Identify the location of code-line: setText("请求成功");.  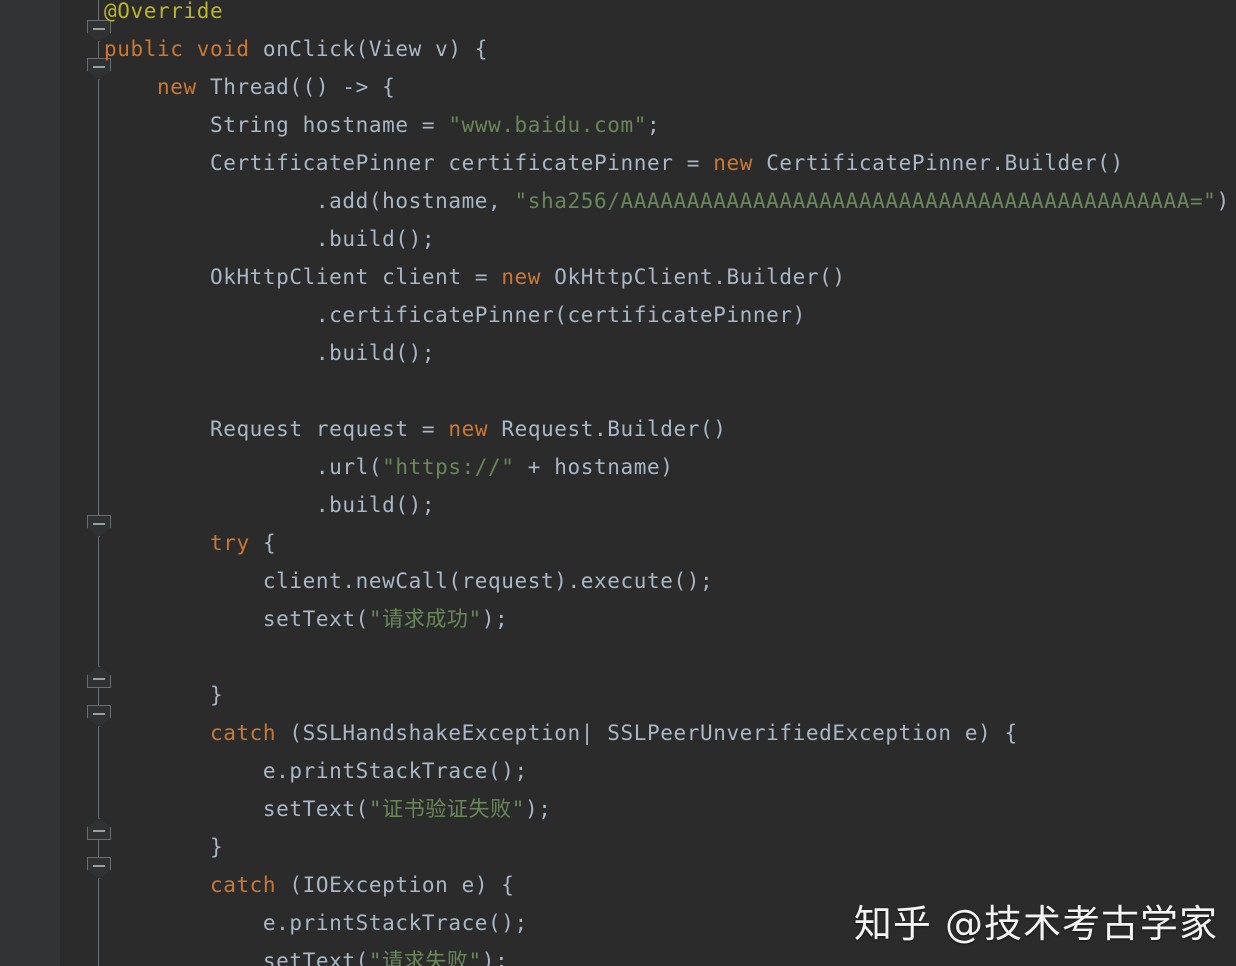
(669, 619).